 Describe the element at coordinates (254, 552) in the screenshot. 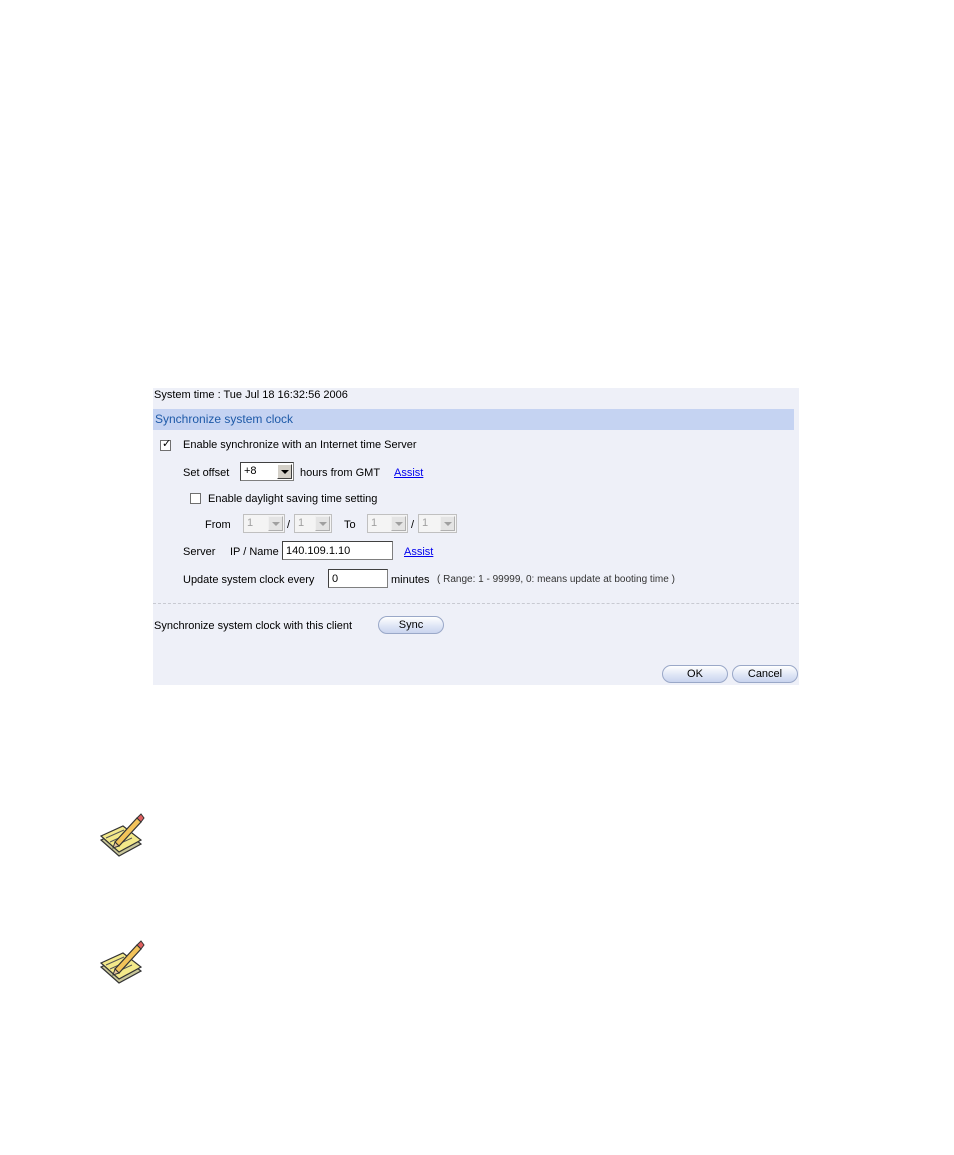

I see `server-sublabel: IP / Name` at that location.